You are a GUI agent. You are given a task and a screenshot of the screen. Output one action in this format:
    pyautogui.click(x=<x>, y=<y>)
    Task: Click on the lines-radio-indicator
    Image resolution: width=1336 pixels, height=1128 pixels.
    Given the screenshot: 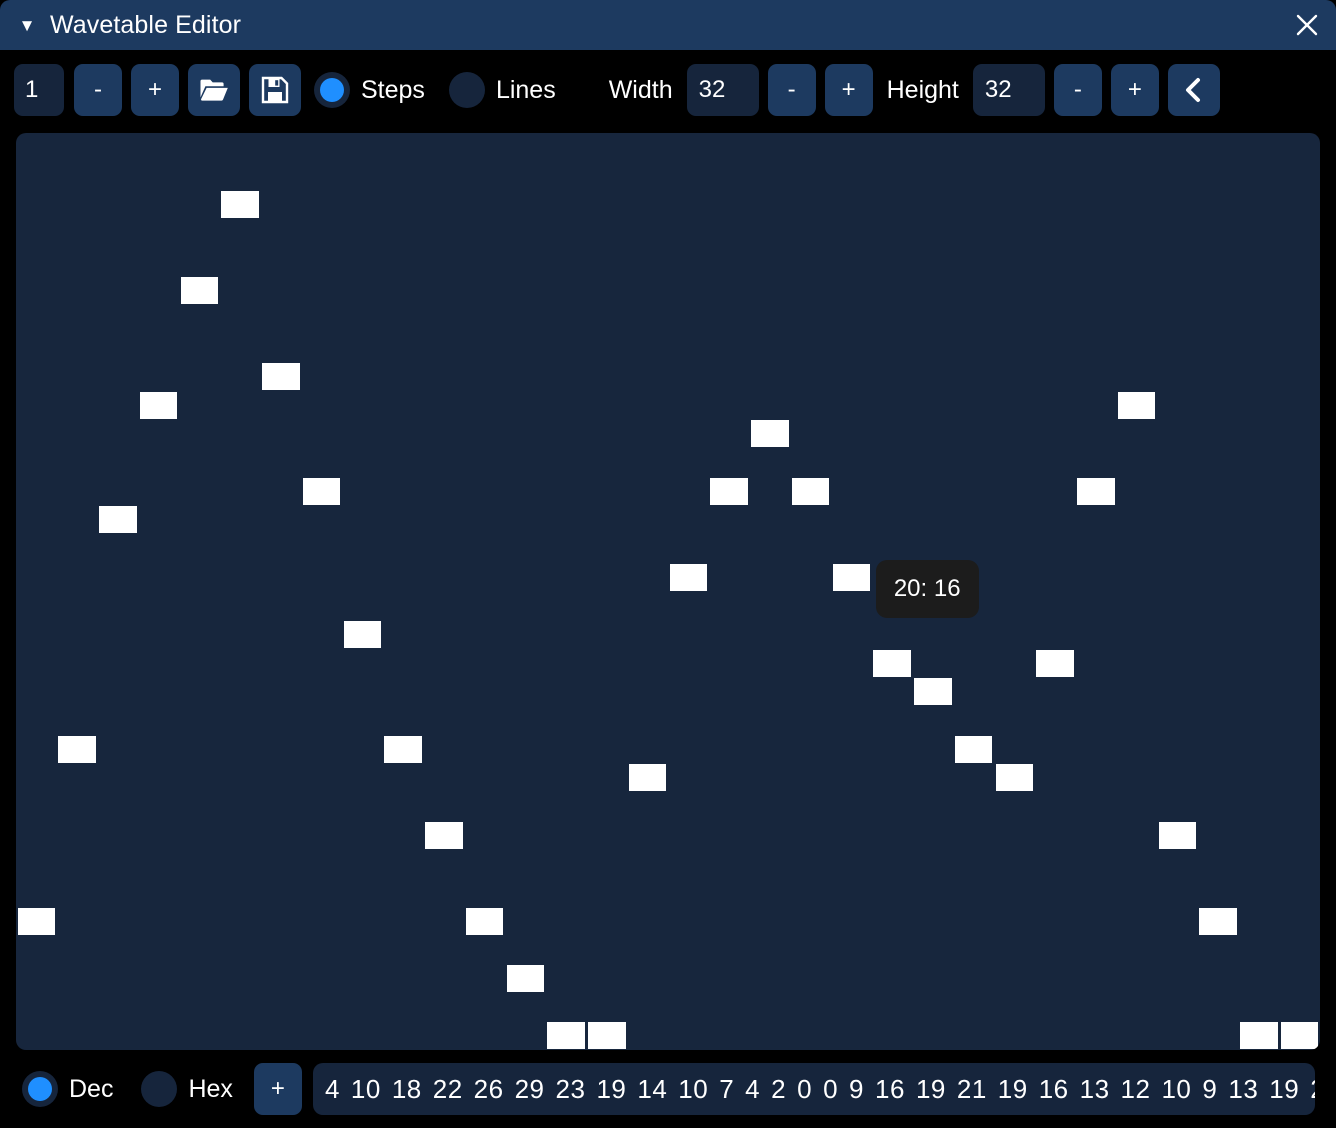 What is the action you would take?
    pyautogui.click(x=466, y=90)
    